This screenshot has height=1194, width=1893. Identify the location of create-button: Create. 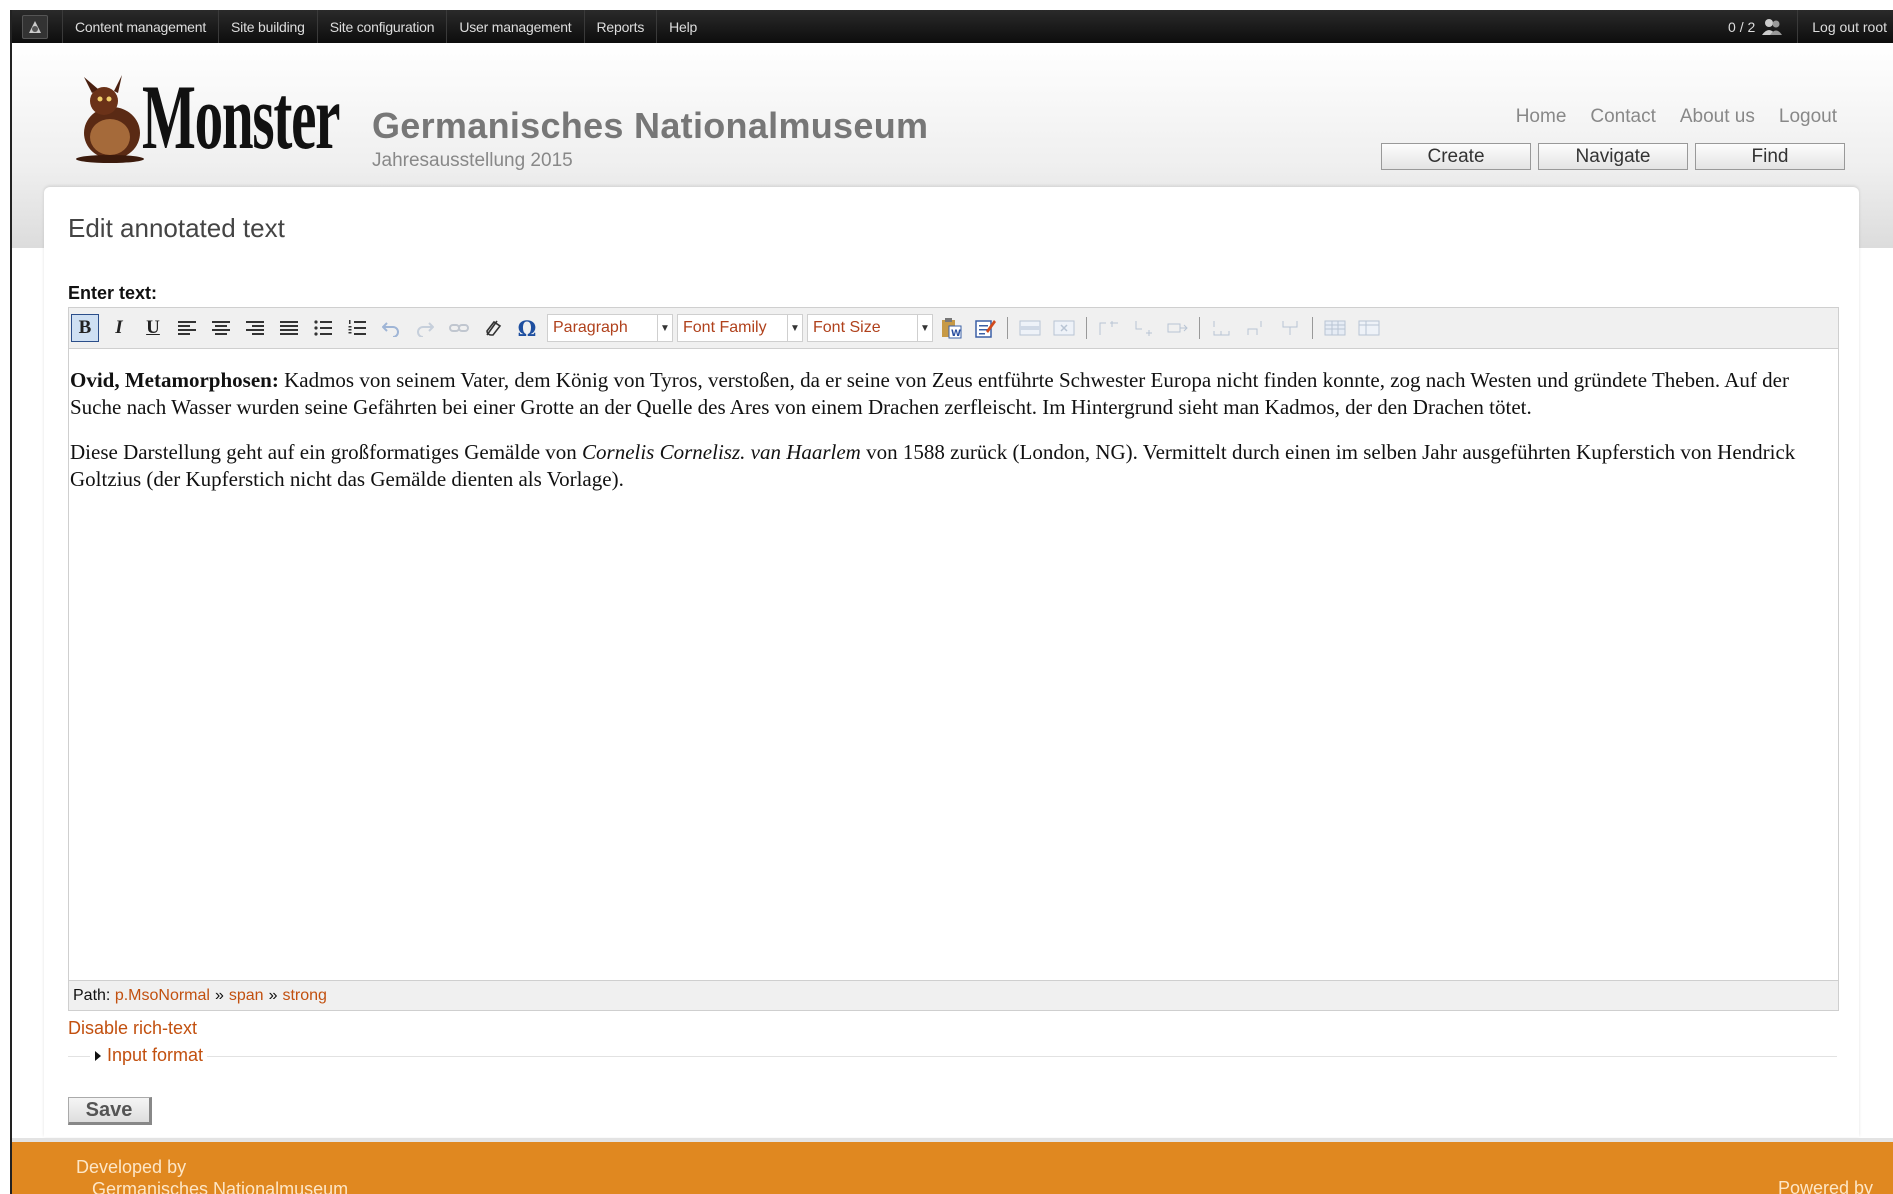
(1456, 156).